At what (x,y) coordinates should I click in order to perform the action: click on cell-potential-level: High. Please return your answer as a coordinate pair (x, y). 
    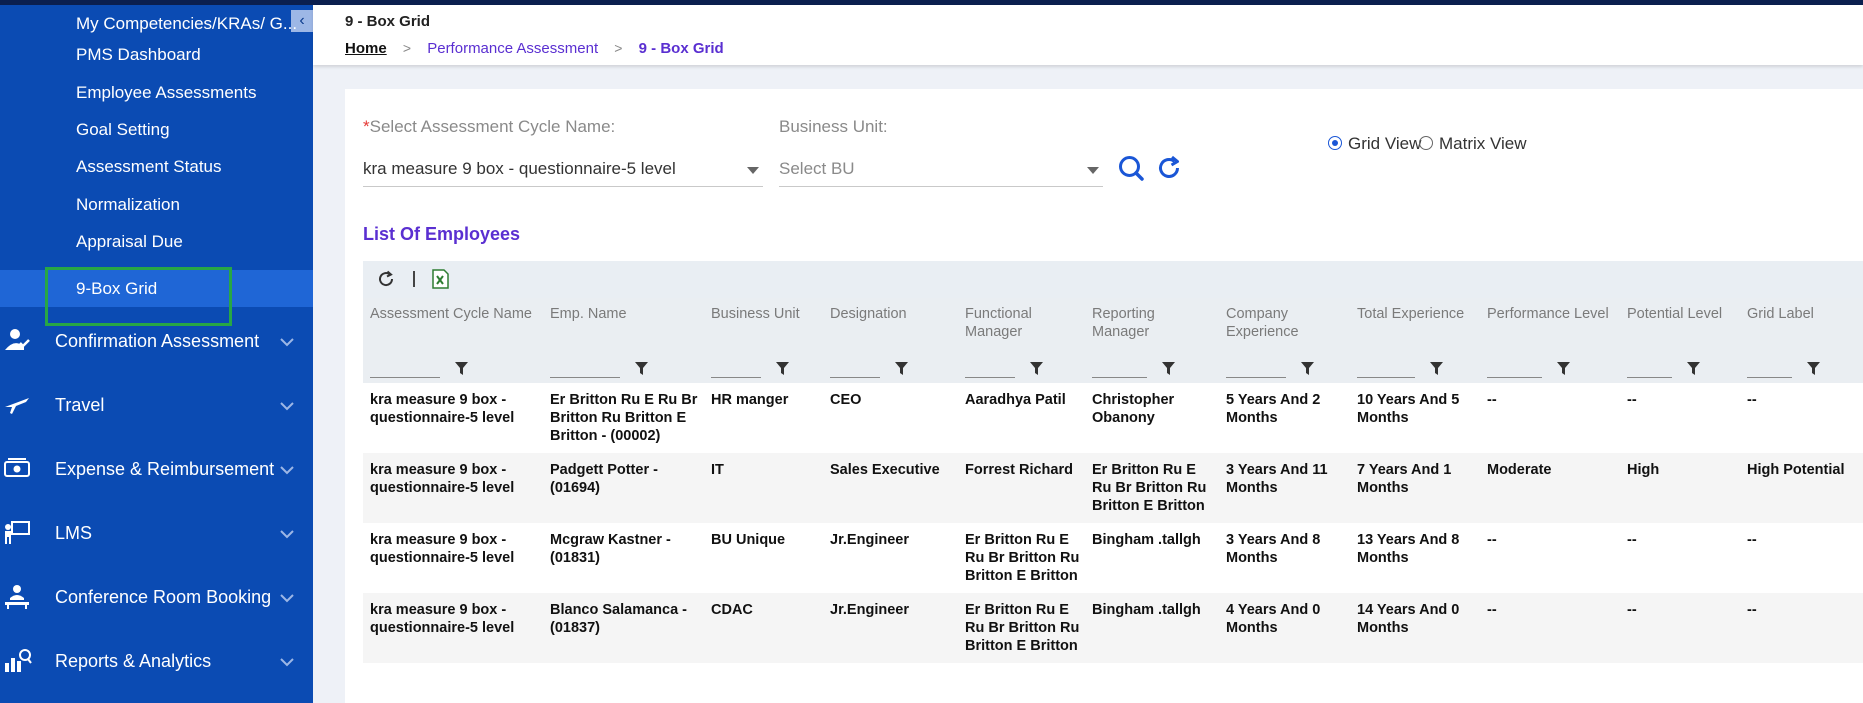
    Looking at the image, I should click on (1680, 488).